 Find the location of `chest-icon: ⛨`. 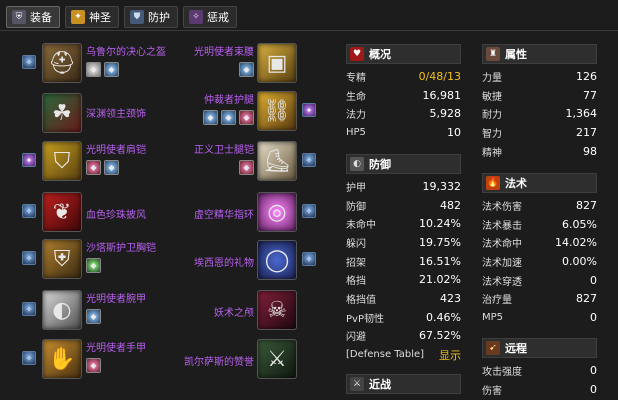

chest-icon: ⛨ is located at coordinates (62, 259).